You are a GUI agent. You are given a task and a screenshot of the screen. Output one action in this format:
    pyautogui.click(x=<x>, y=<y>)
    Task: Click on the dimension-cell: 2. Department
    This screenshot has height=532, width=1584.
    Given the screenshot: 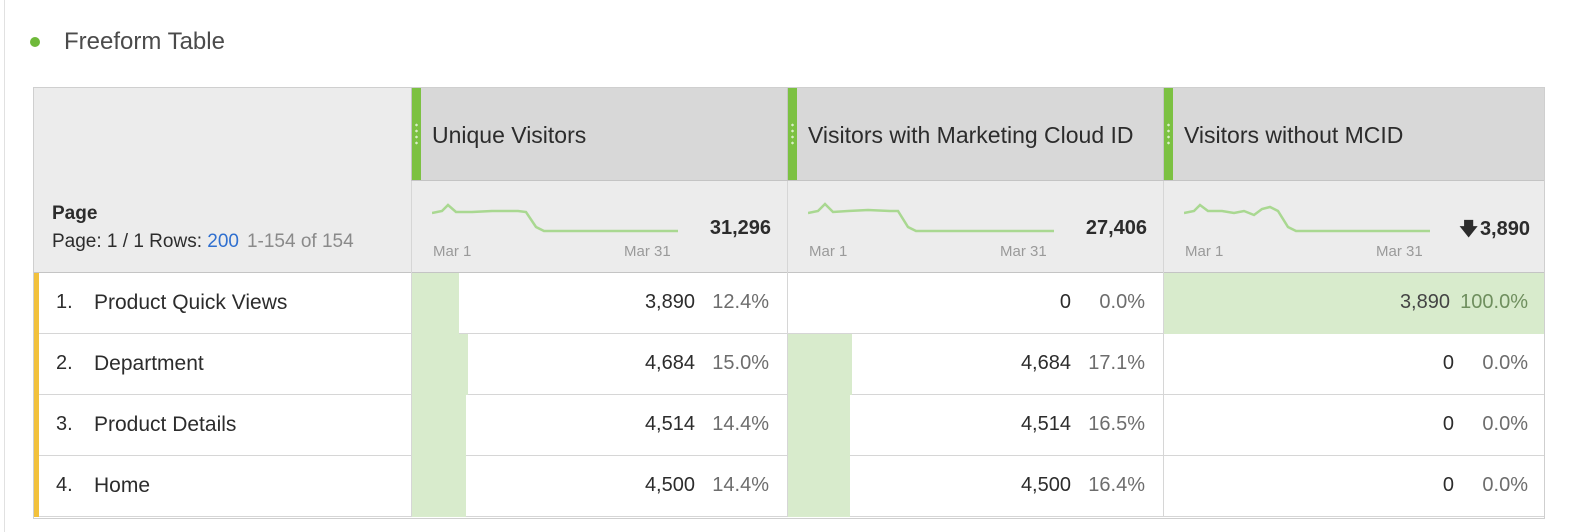 What is the action you would take?
    pyautogui.click(x=223, y=364)
    